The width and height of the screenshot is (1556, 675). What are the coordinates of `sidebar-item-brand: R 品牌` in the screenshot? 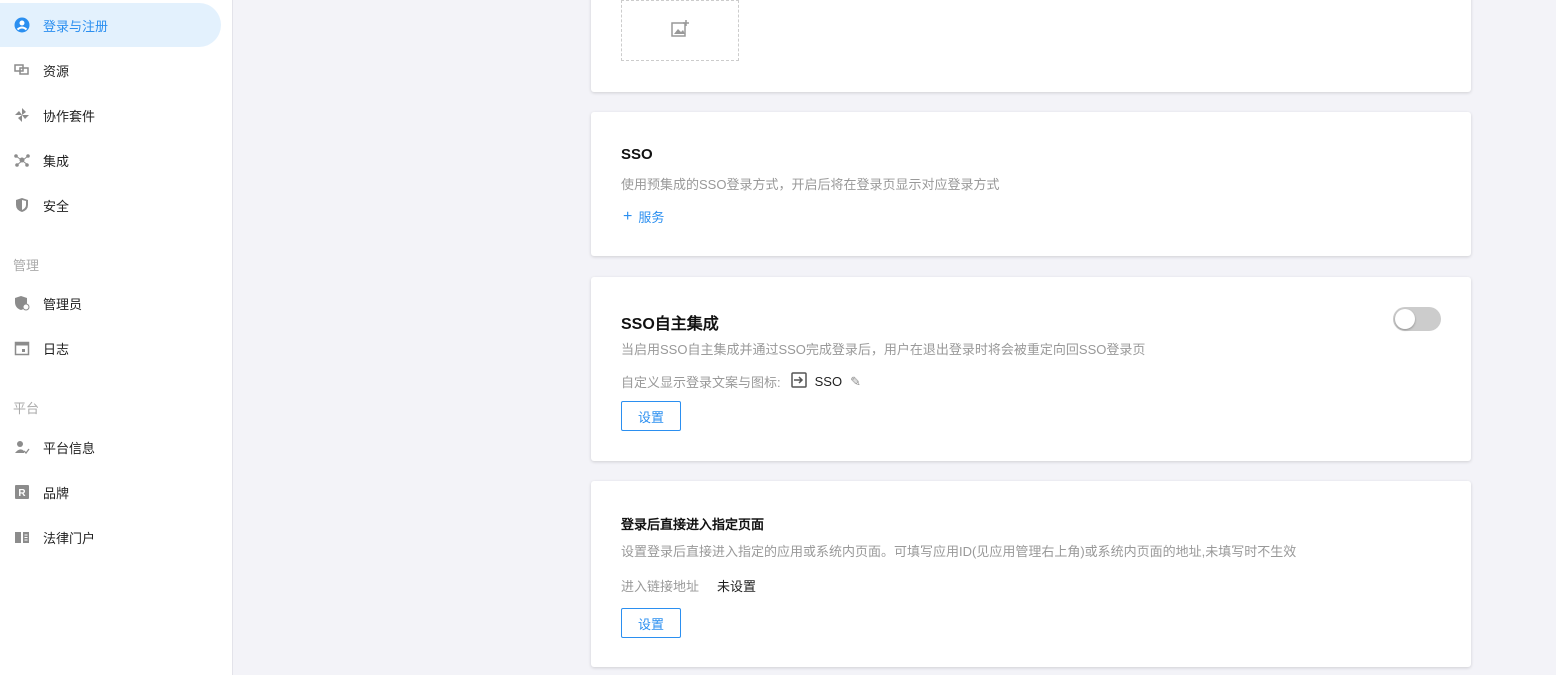 It's located at (110, 492).